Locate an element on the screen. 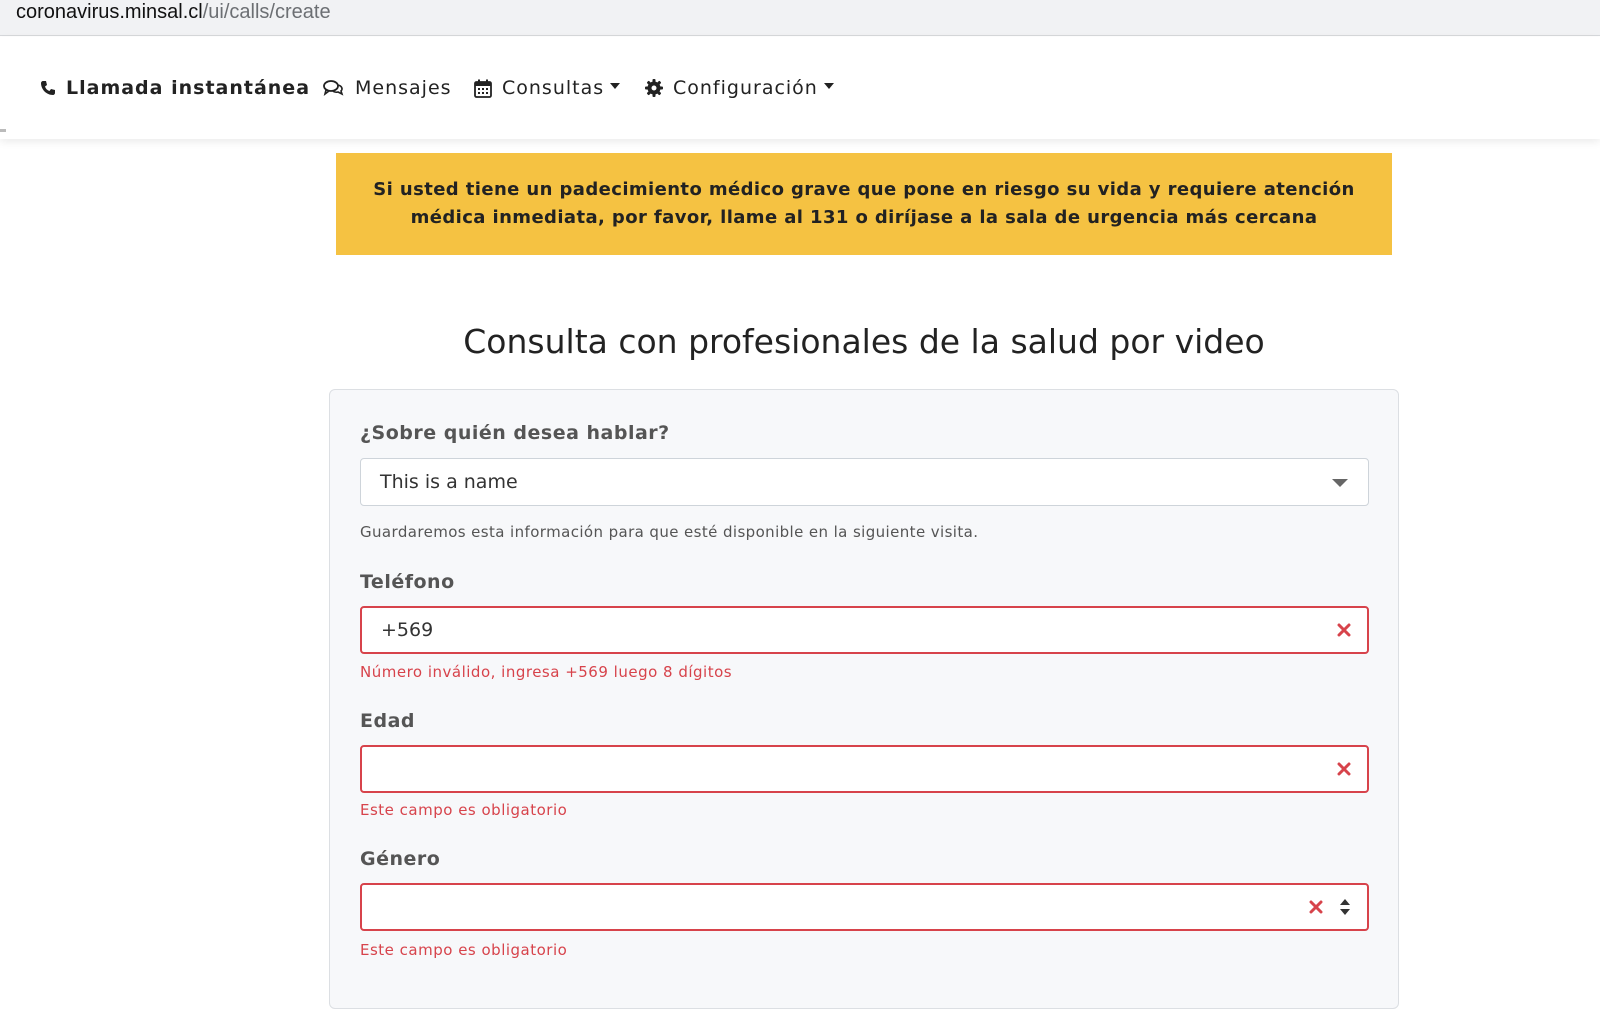 The height and width of the screenshot is (1009, 1600). url-path: /ui/calls/create is located at coordinates (266, 12).